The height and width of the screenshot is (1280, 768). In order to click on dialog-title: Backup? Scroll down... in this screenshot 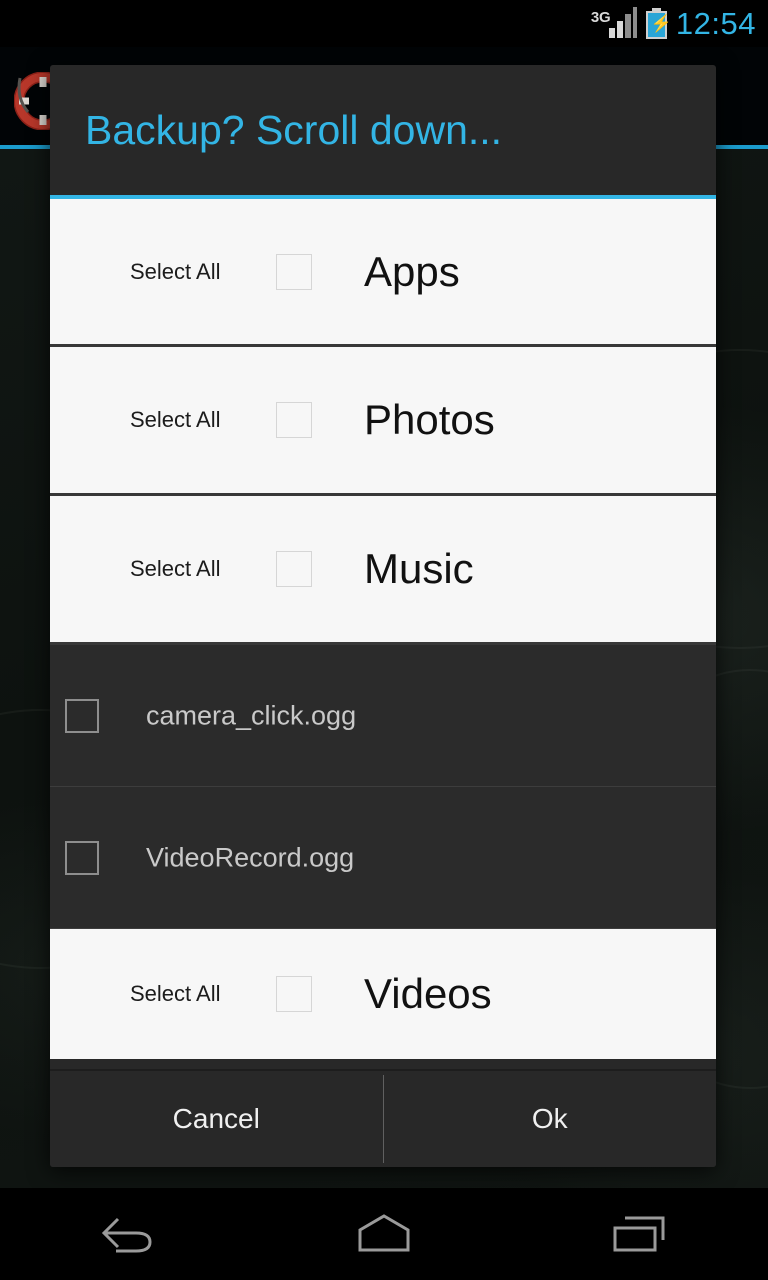, I will do `click(294, 129)`.